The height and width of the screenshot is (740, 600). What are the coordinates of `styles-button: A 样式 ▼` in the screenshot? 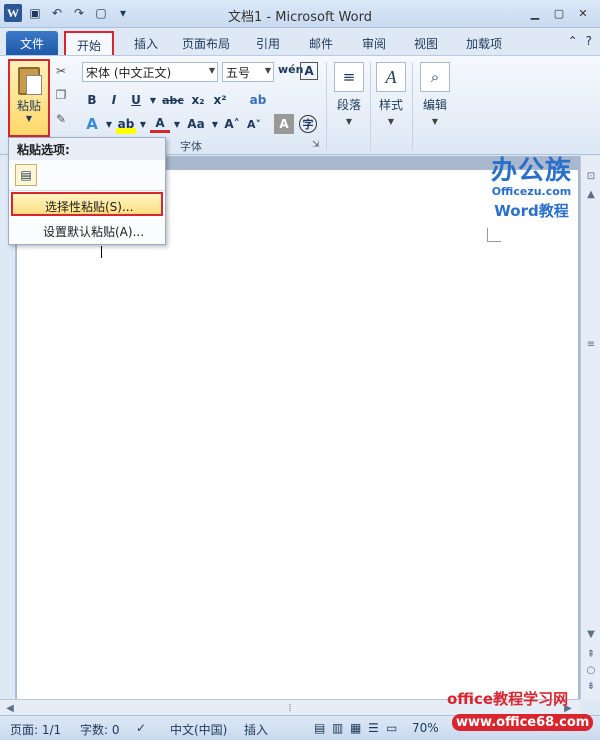 It's located at (391, 103).